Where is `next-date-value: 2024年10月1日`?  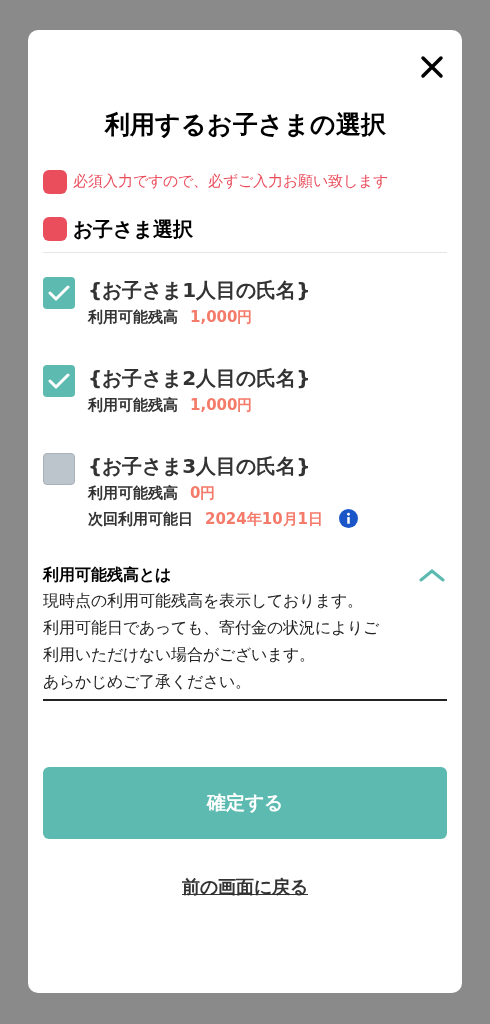 next-date-value: 2024年10月1日 is located at coordinates (264, 519).